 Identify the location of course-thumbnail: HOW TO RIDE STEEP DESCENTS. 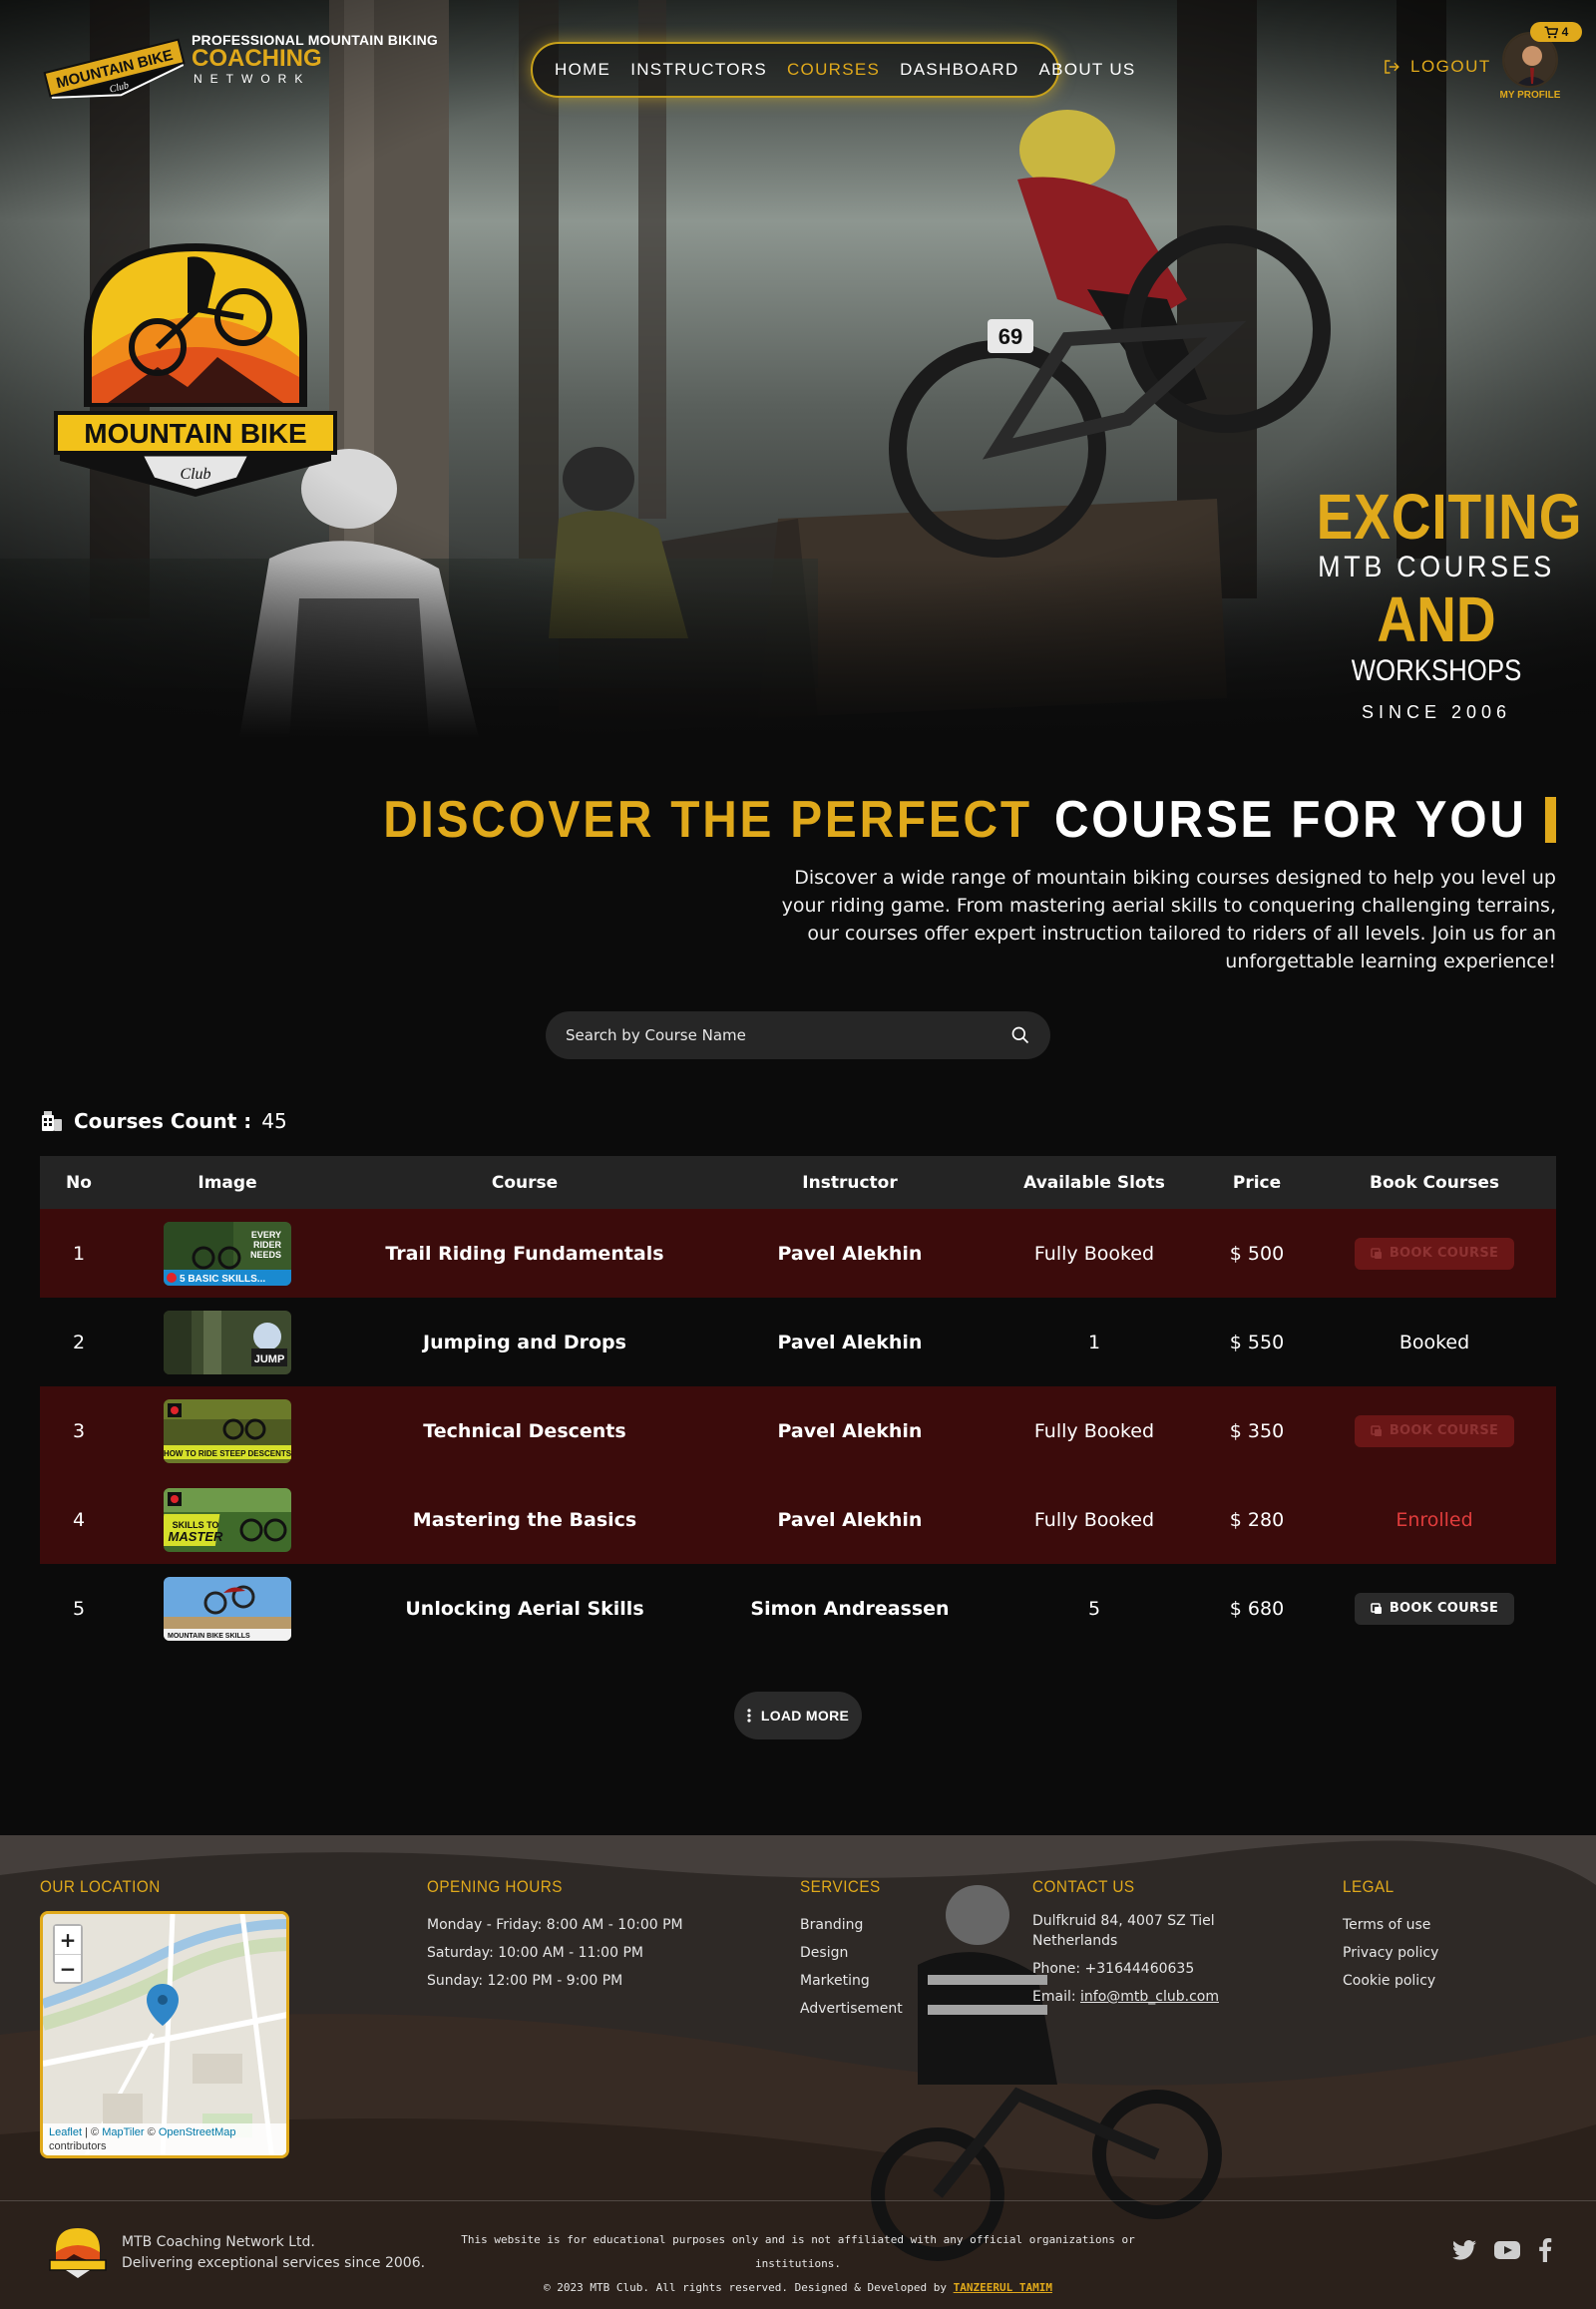
(227, 1430).